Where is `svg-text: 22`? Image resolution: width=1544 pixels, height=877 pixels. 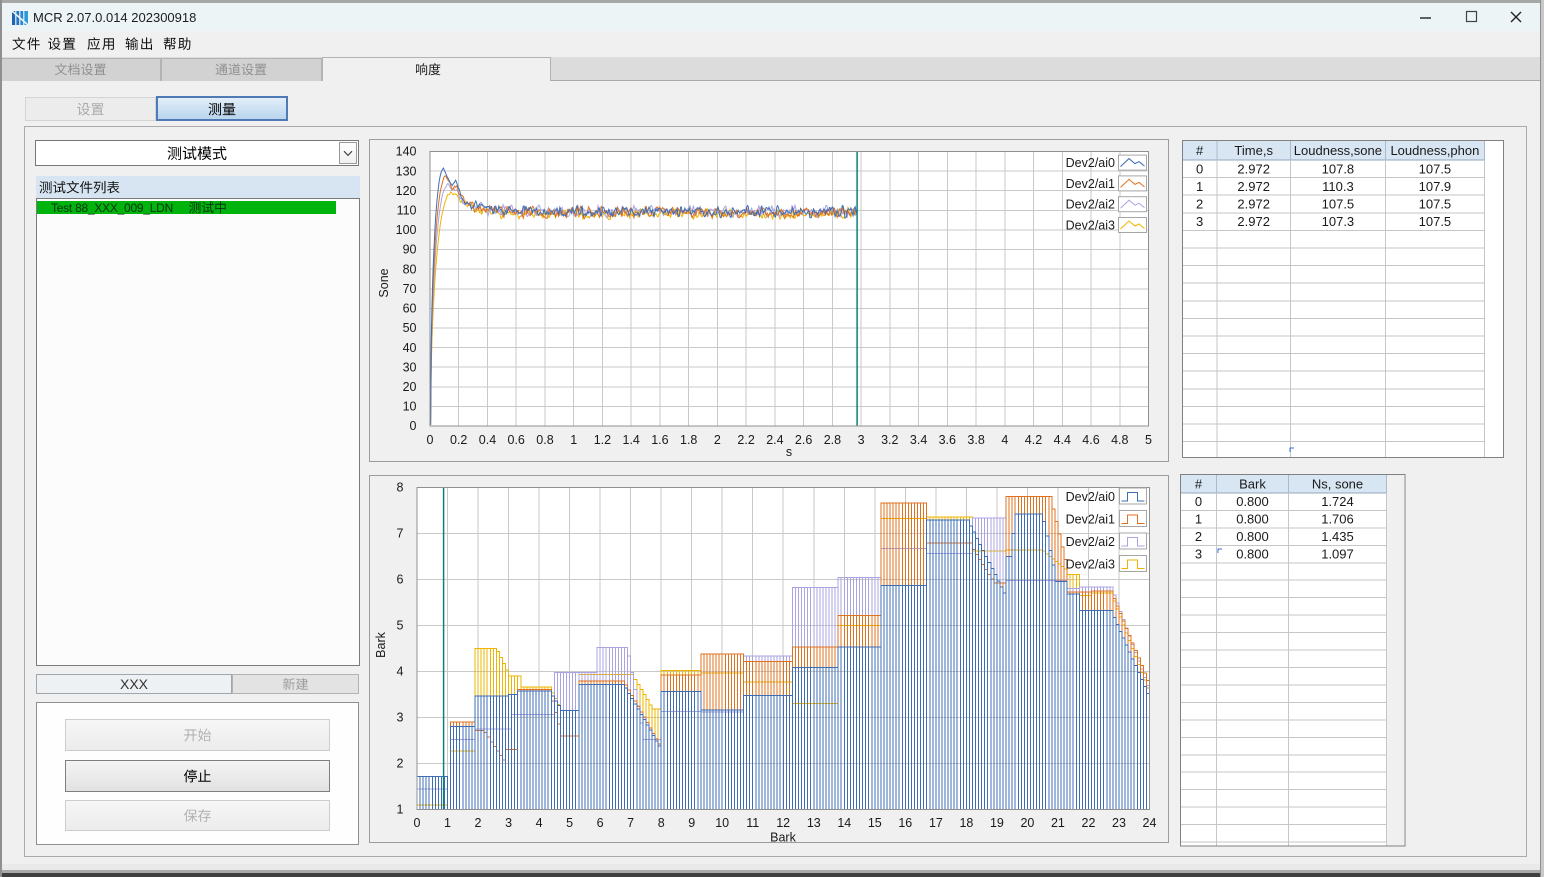
svg-text: 22 is located at coordinates (1089, 823).